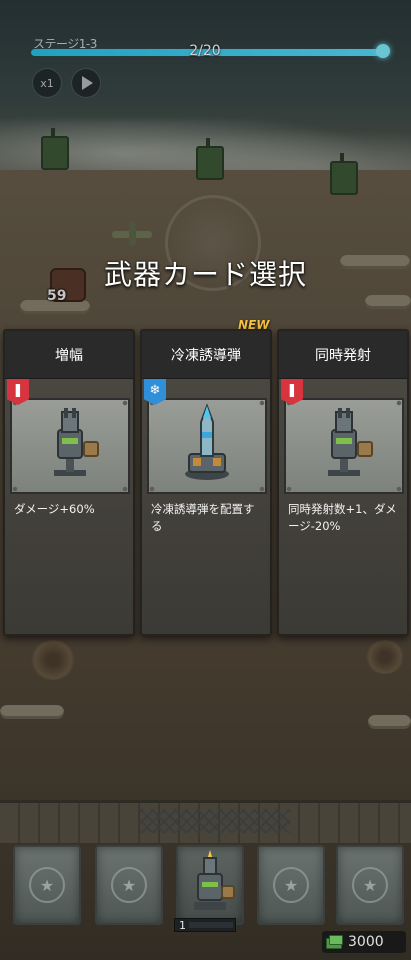  I want to click on turret-slot-1: ★, so click(47, 885).